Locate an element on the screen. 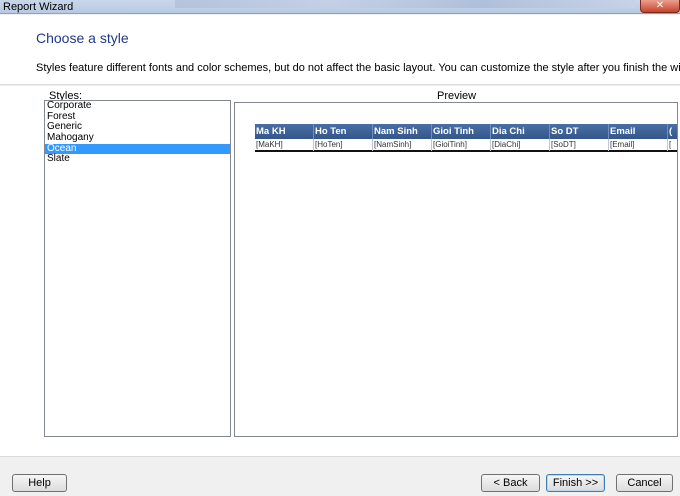 Image resolution: width=680 pixels, height=496 pixels. preview-data-cell: [DiaChi] is located at coordinates (520, 145).